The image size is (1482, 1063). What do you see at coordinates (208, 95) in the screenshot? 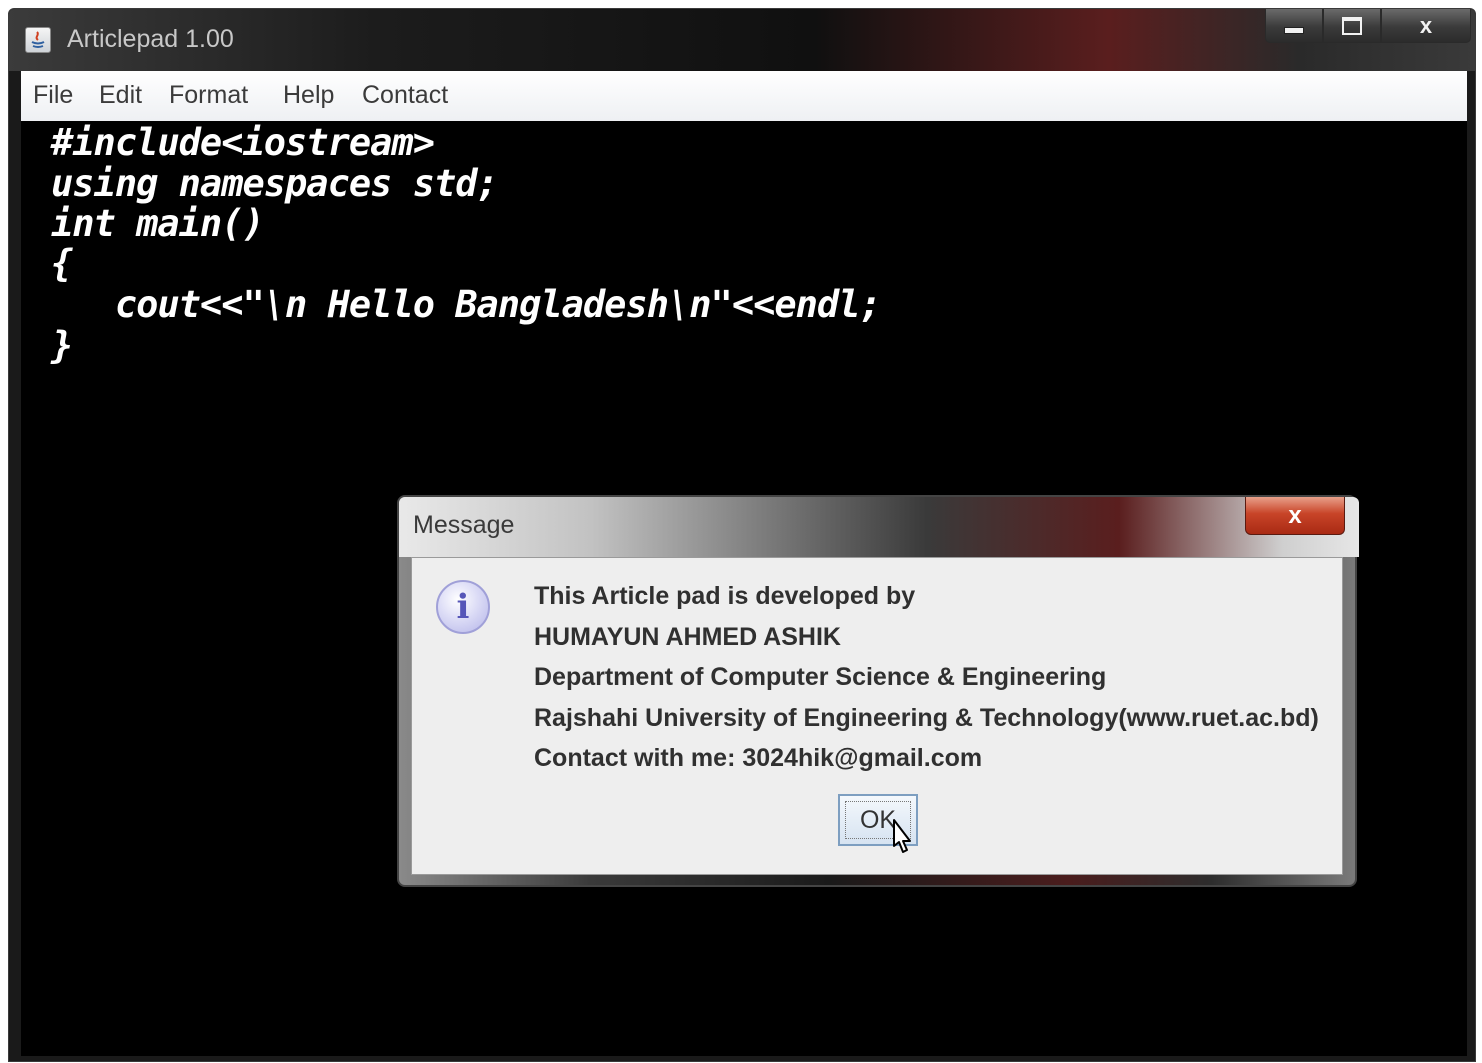
I see `menu-format: Format` at bounding box center [208, 95].